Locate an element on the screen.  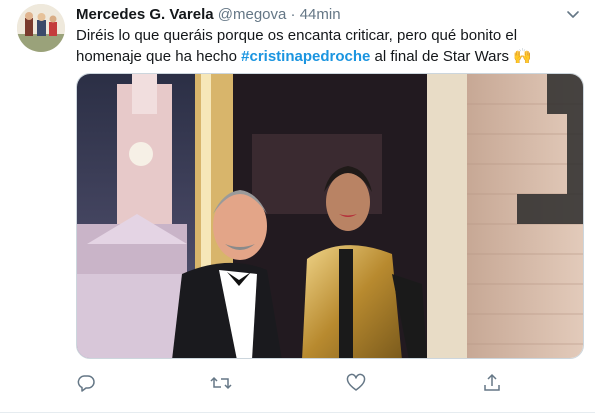
share-icon is located at coordinates (493, 384).